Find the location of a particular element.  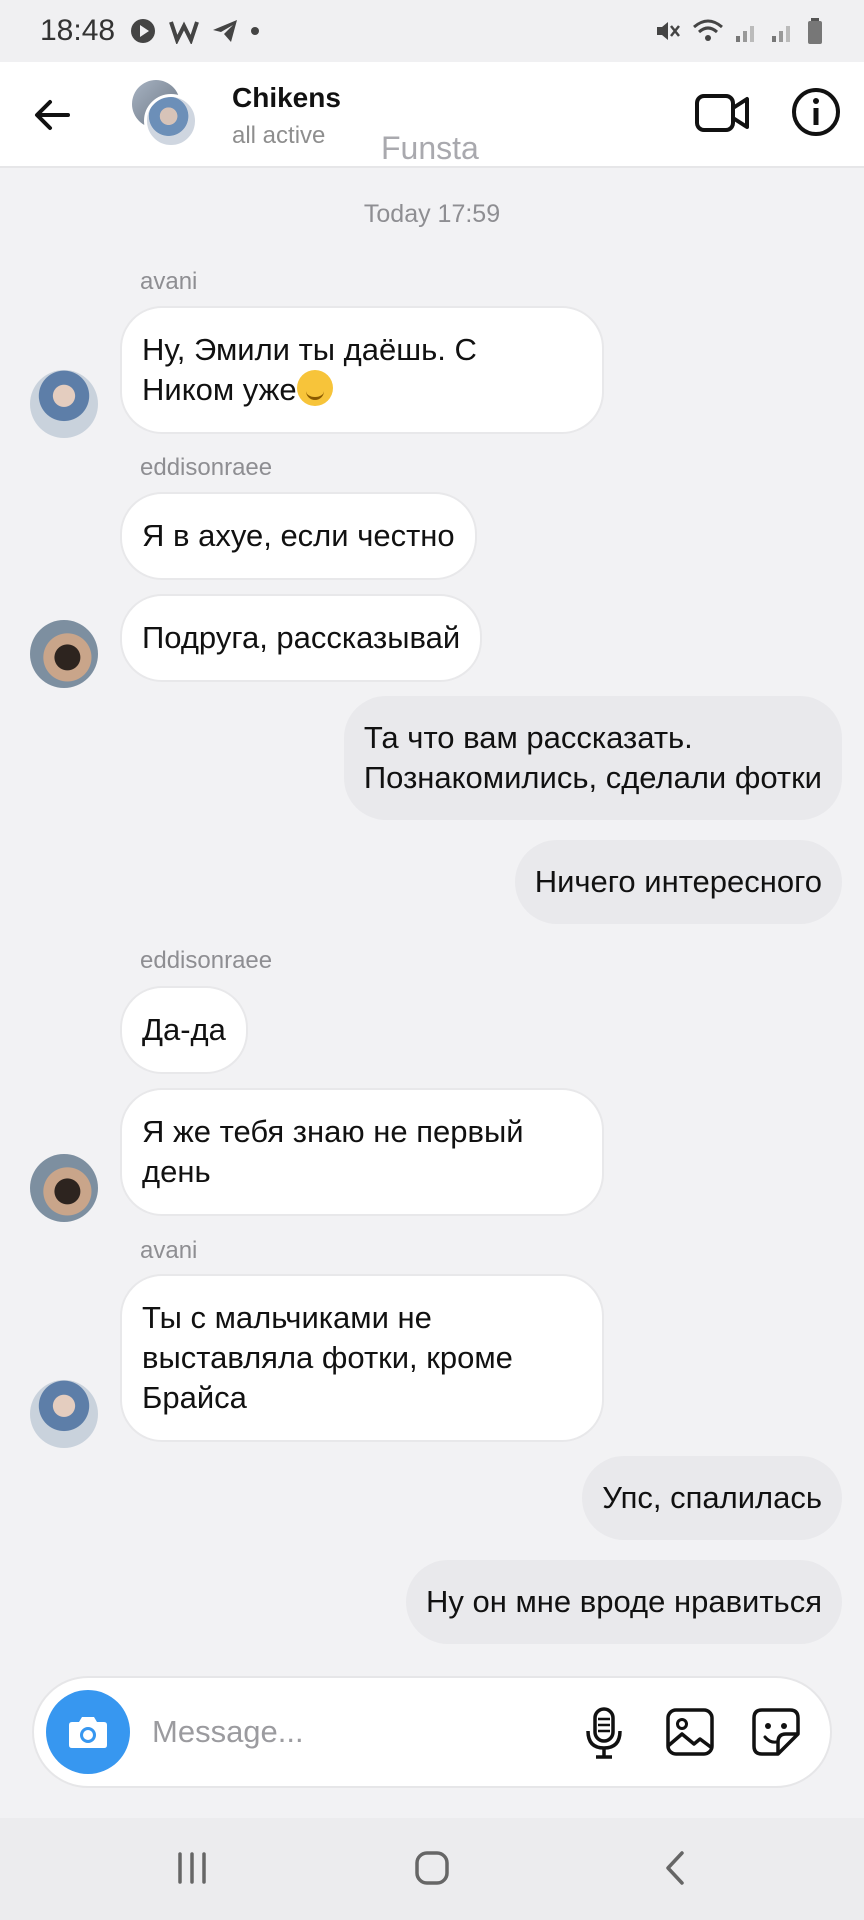

notification-icons is located at coordinates (194, 31).